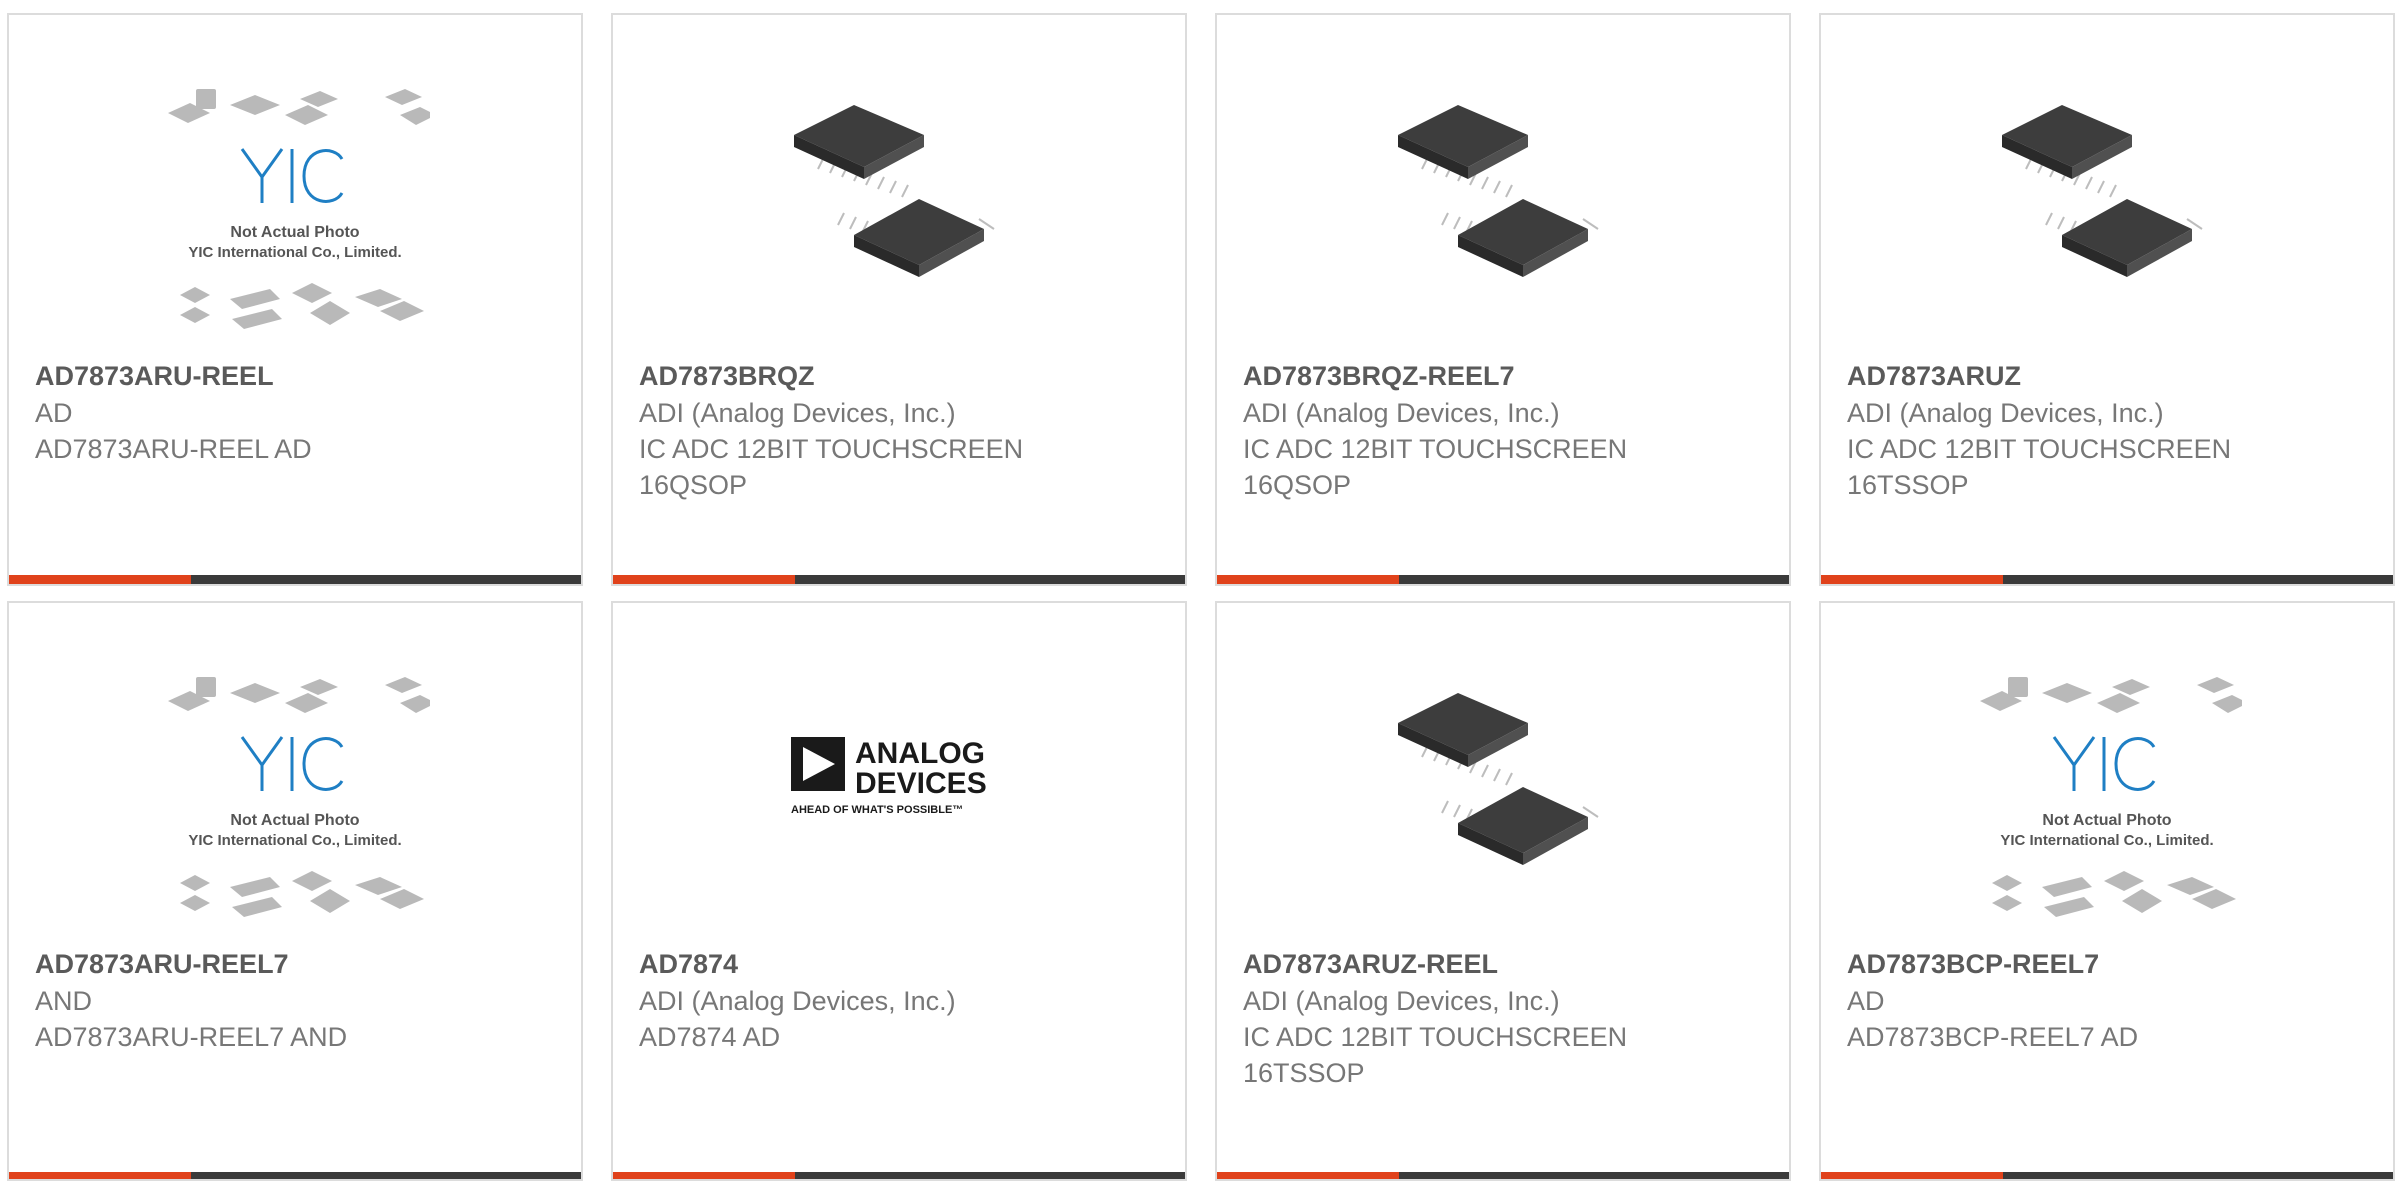 The width and height of the screenshot is (2400, 1181). Describe the element at coordinates (920, 753) in the screenshot. I see `logo-line1: ANALOG` at that location.